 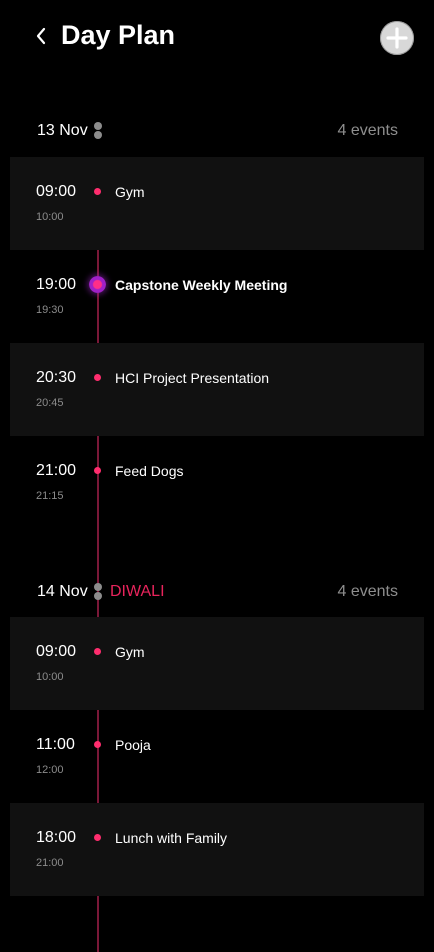 What do you see at coordinates (56, 470) in the screenshot?
I see `event-start-time: 21:00` at bounding box center [56, 470].